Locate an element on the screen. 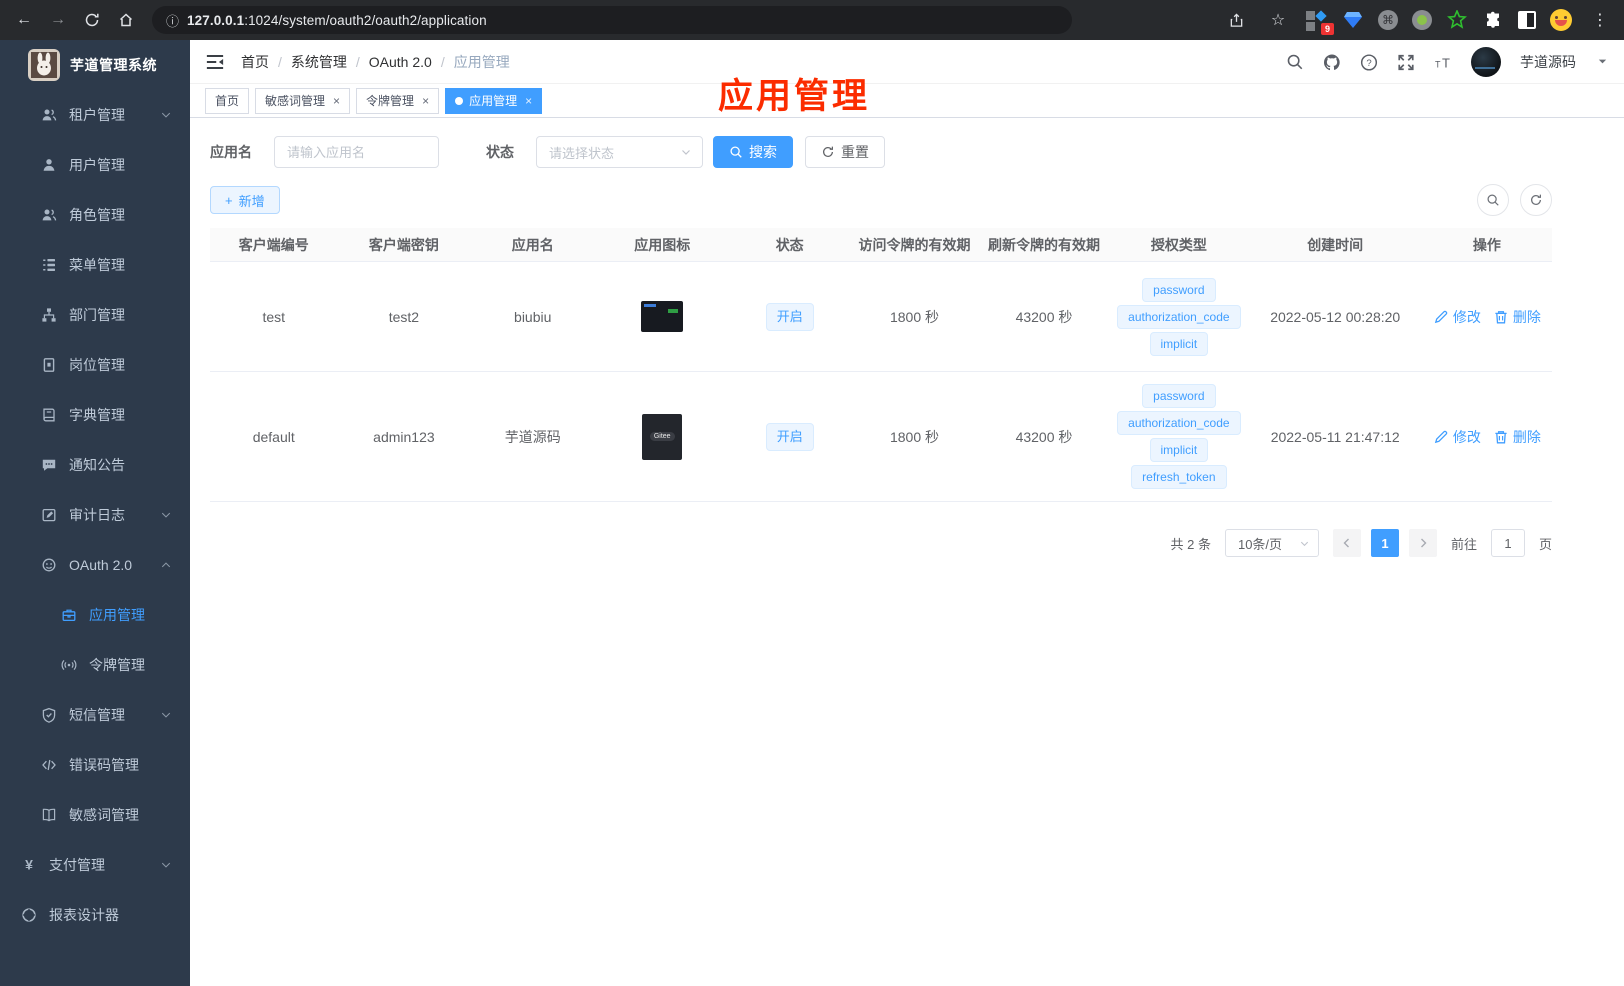 Image resolution: width=1624 pixels, height=986 pixels. green-star-extension-icon is located at coordinates (1457, 20).